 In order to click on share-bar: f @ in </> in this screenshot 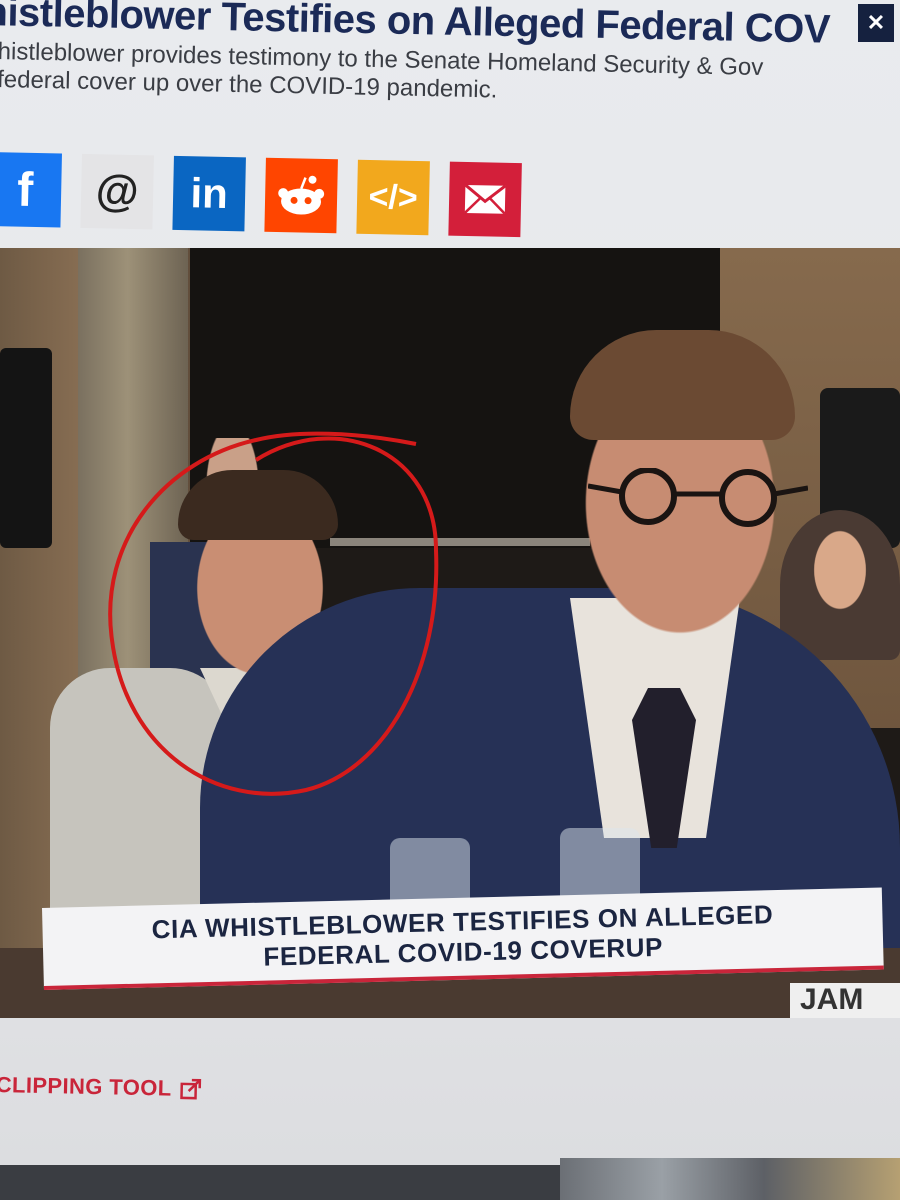, I will do `click(261, 195)`.